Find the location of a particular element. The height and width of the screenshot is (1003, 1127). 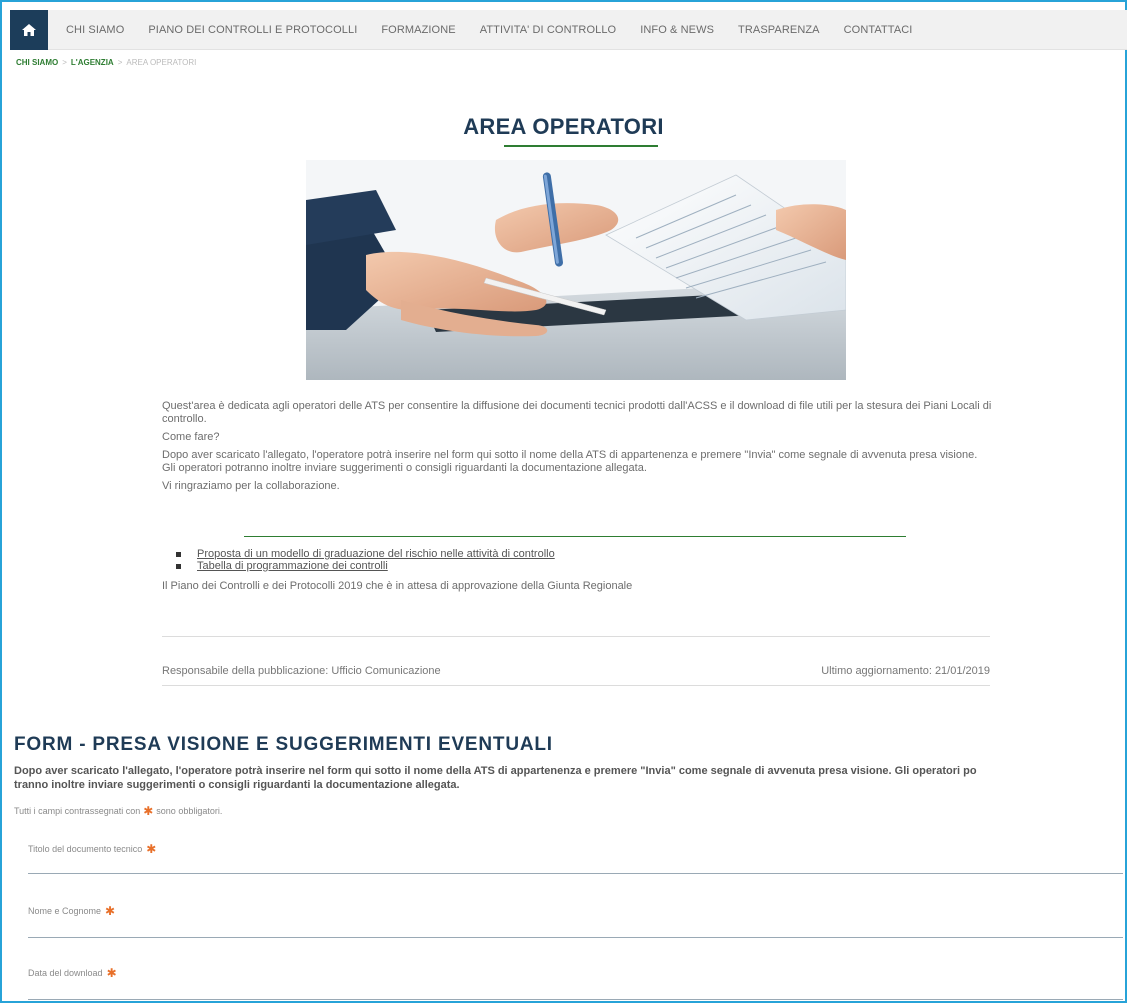

intro-question: Come fare? is located at coordinates (191, 437).